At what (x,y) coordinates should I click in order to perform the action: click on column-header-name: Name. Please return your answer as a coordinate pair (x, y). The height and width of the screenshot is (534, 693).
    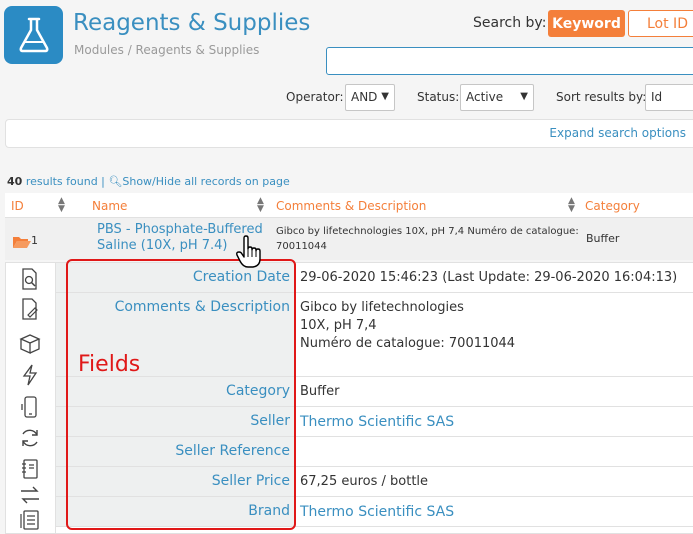
    Looking at the image, I should click on (109, 206).